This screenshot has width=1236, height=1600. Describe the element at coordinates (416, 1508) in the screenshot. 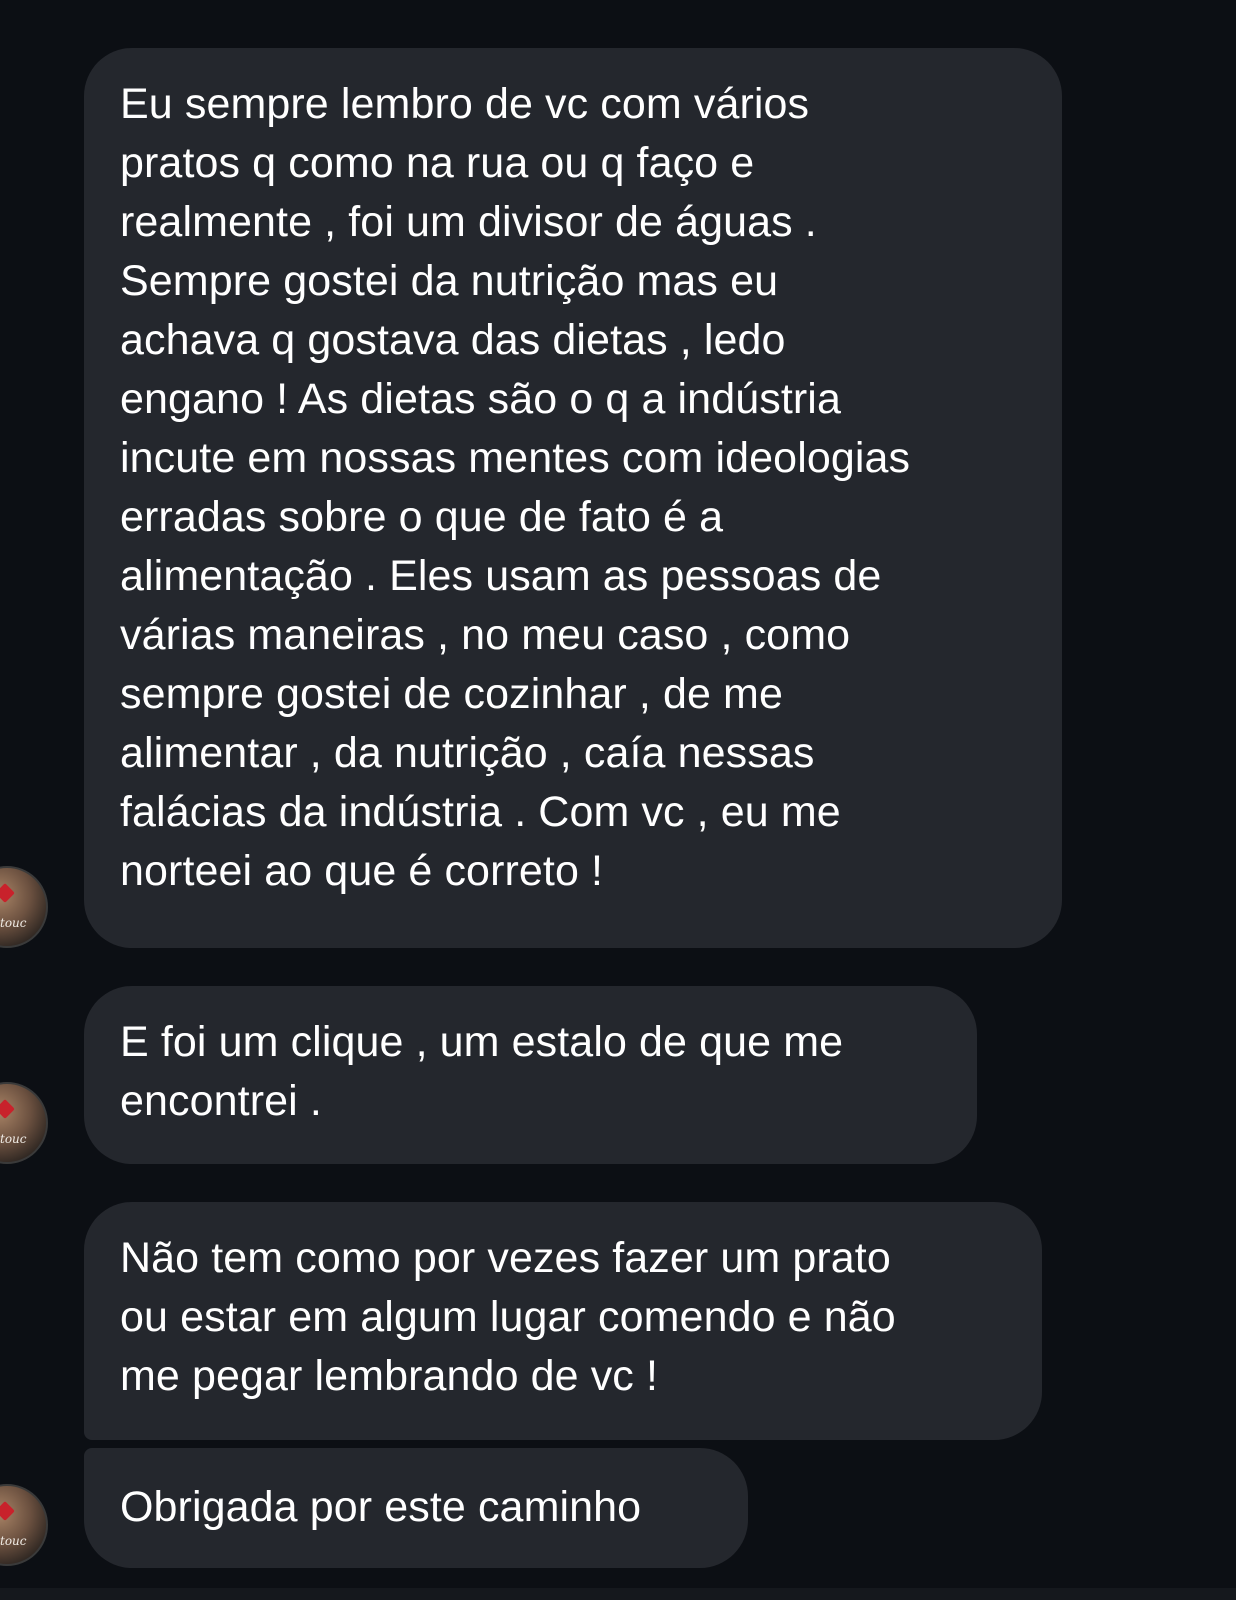

I see `message-bubble: Obrigada por este caminho` at that location.